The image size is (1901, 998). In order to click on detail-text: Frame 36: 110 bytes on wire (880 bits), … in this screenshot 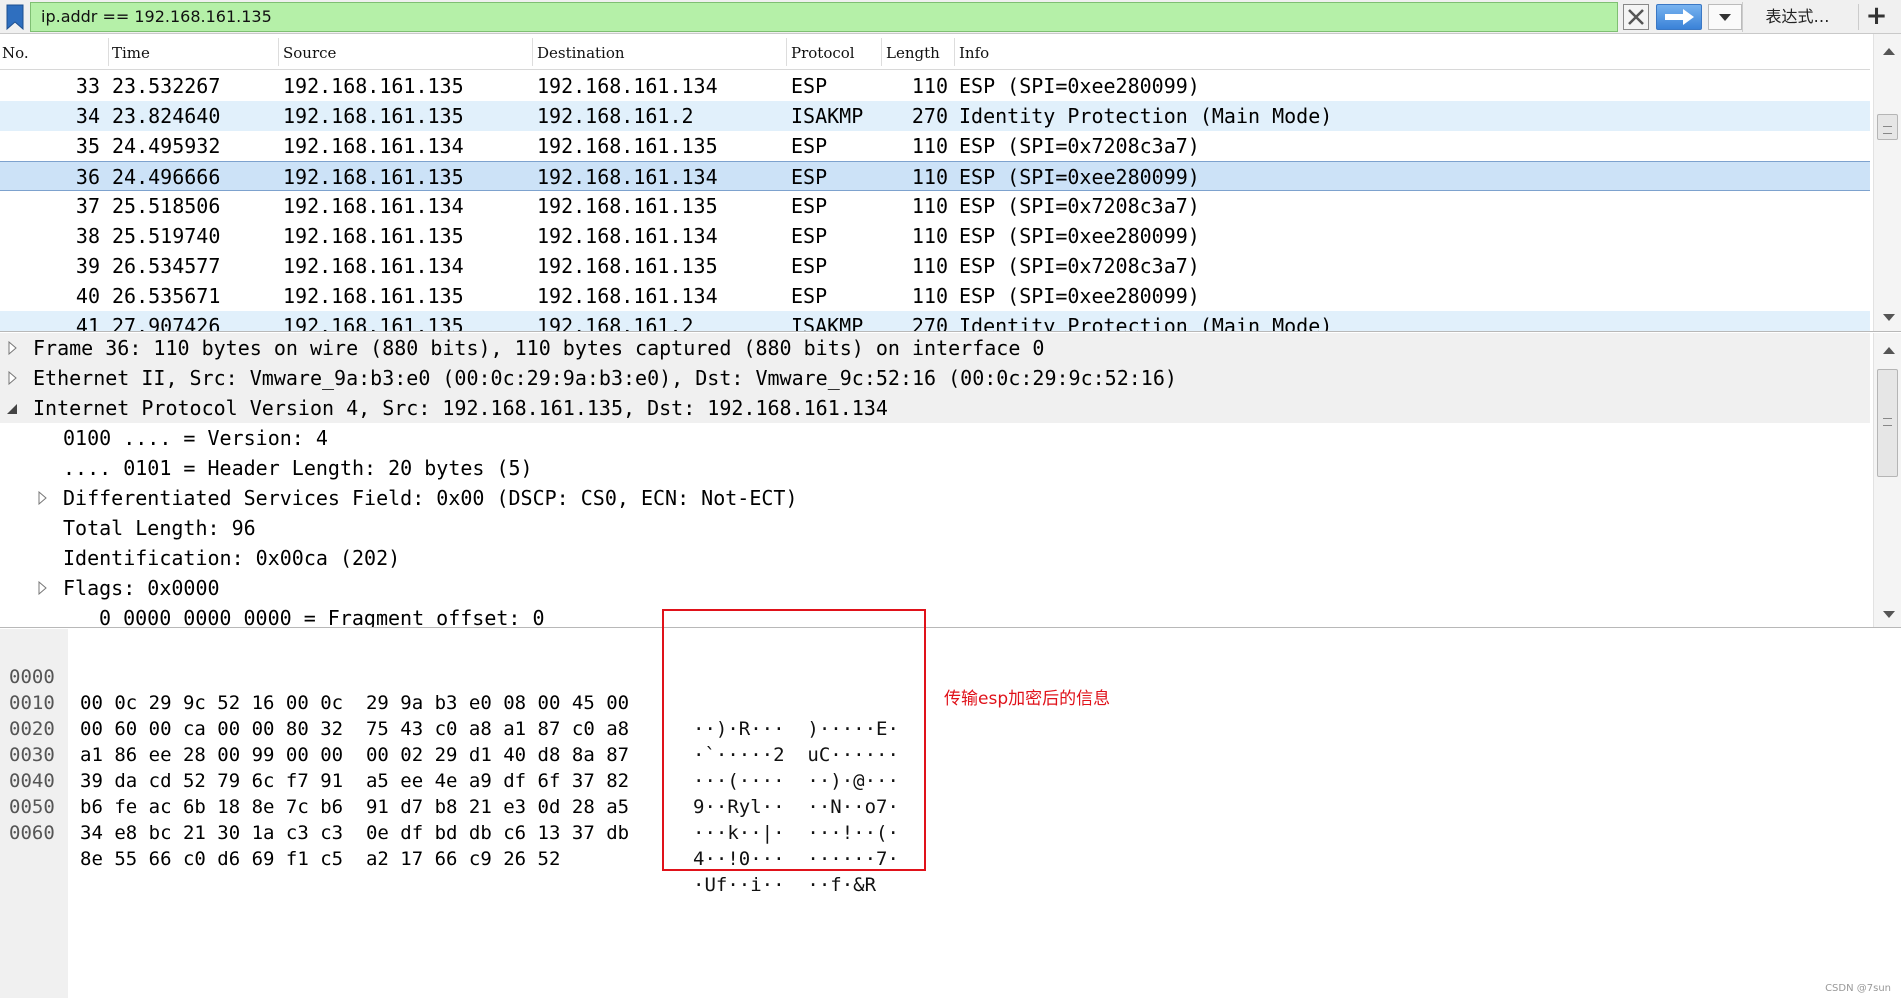, I will do `click(539, 348)`.